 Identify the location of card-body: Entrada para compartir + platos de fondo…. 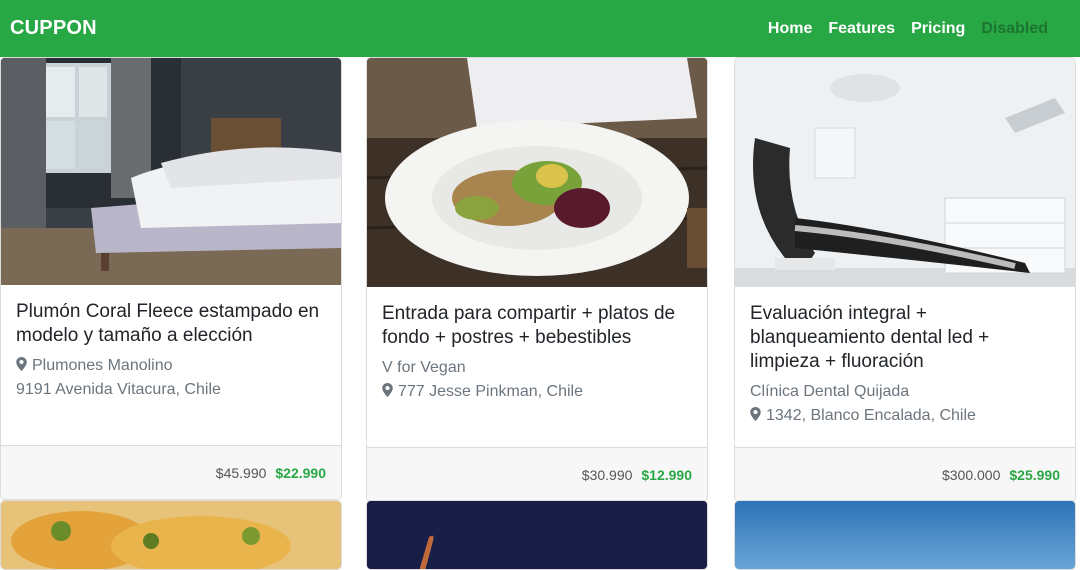
(537, 367).